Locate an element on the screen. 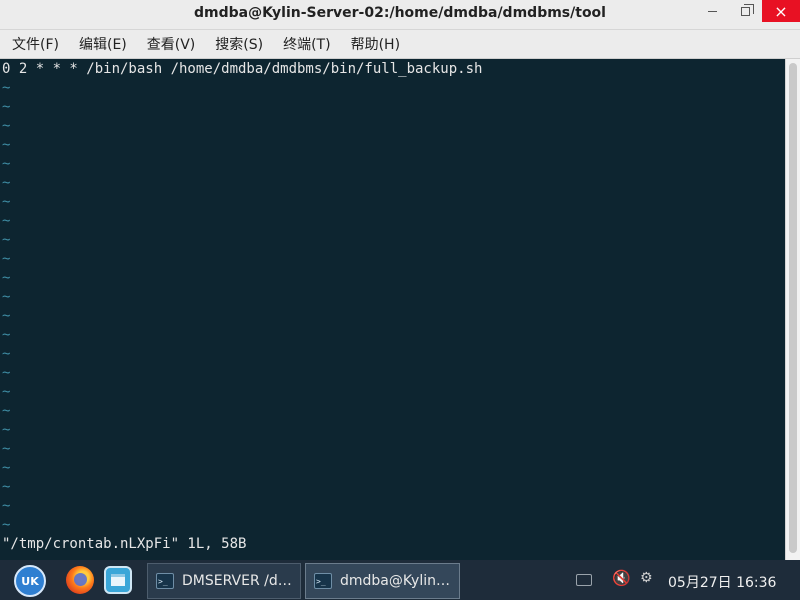 Image resolution: width=800 pixels, height=600 pixels. scrollbar-thumb is located at coordinates (793, 308).